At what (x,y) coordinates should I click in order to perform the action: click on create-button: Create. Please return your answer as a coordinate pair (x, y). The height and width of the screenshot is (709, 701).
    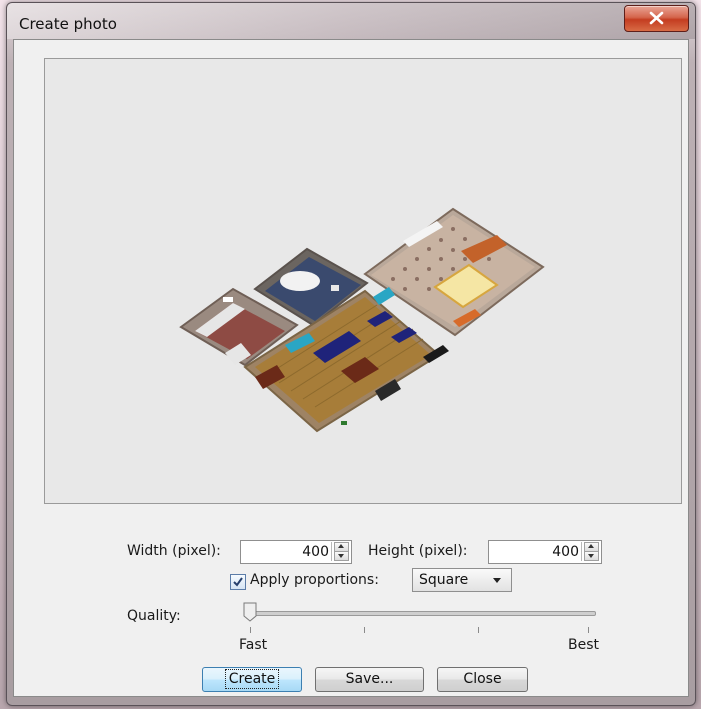
    Looking at the image, I should click on (252, 679).